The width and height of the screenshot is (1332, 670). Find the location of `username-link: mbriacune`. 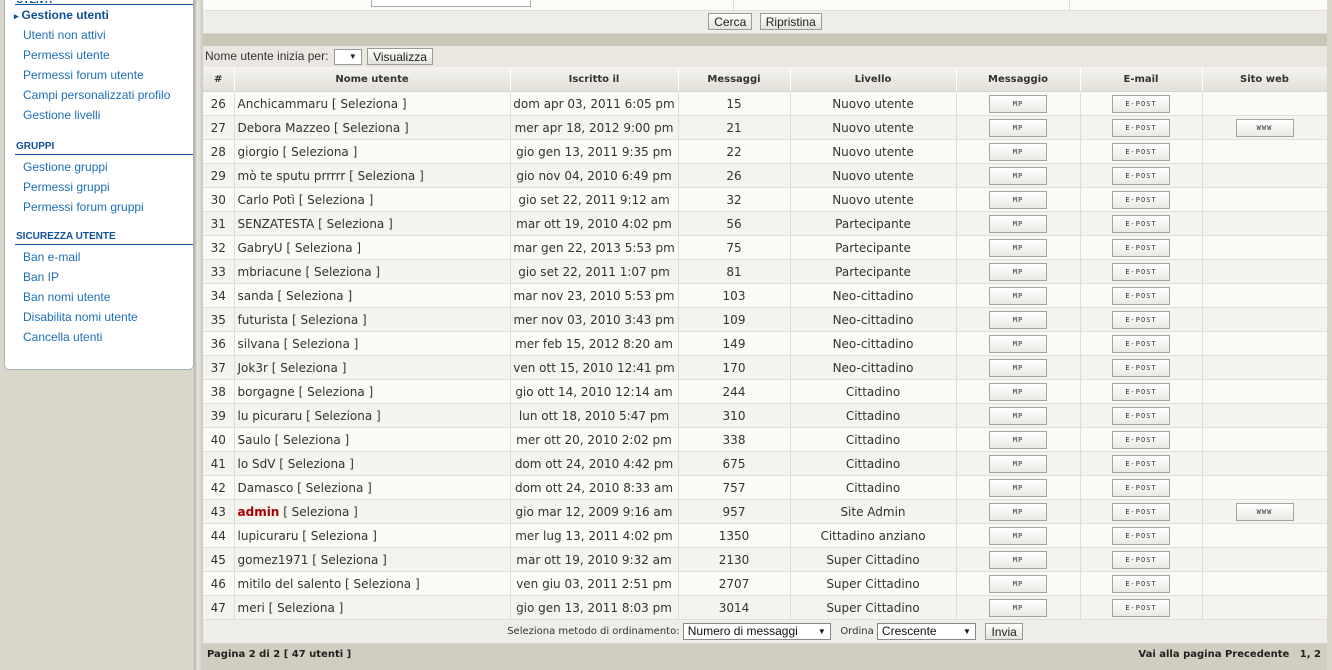

username-link: mbriacune is located at coordinates (270, 272).